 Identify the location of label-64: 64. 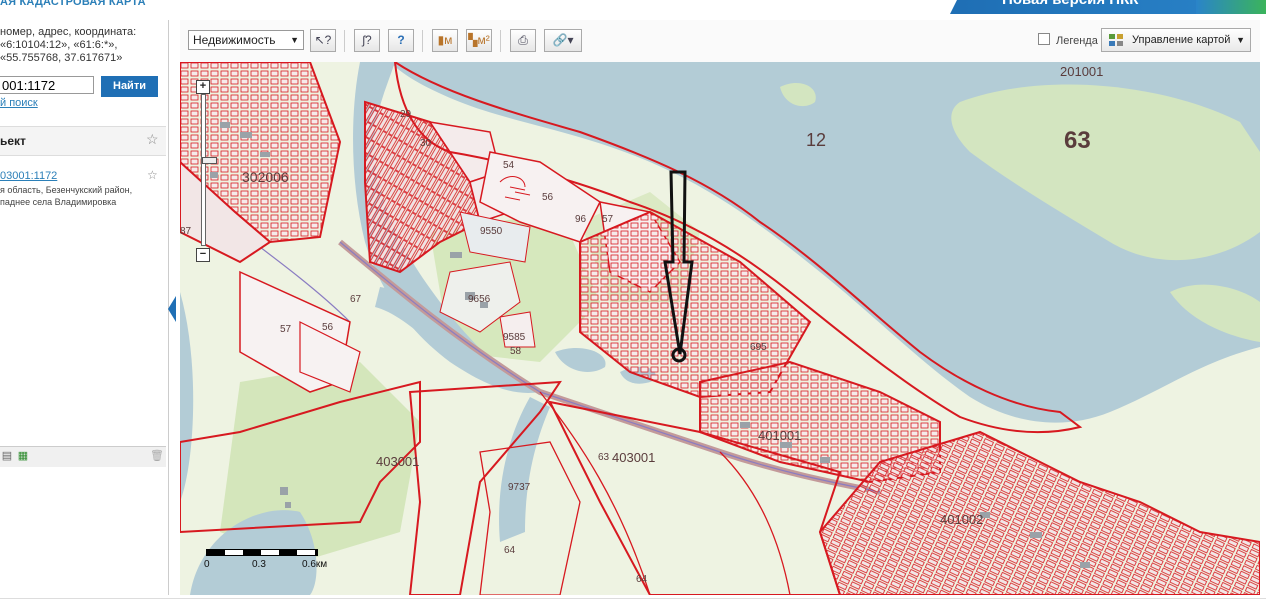
(510, 550).